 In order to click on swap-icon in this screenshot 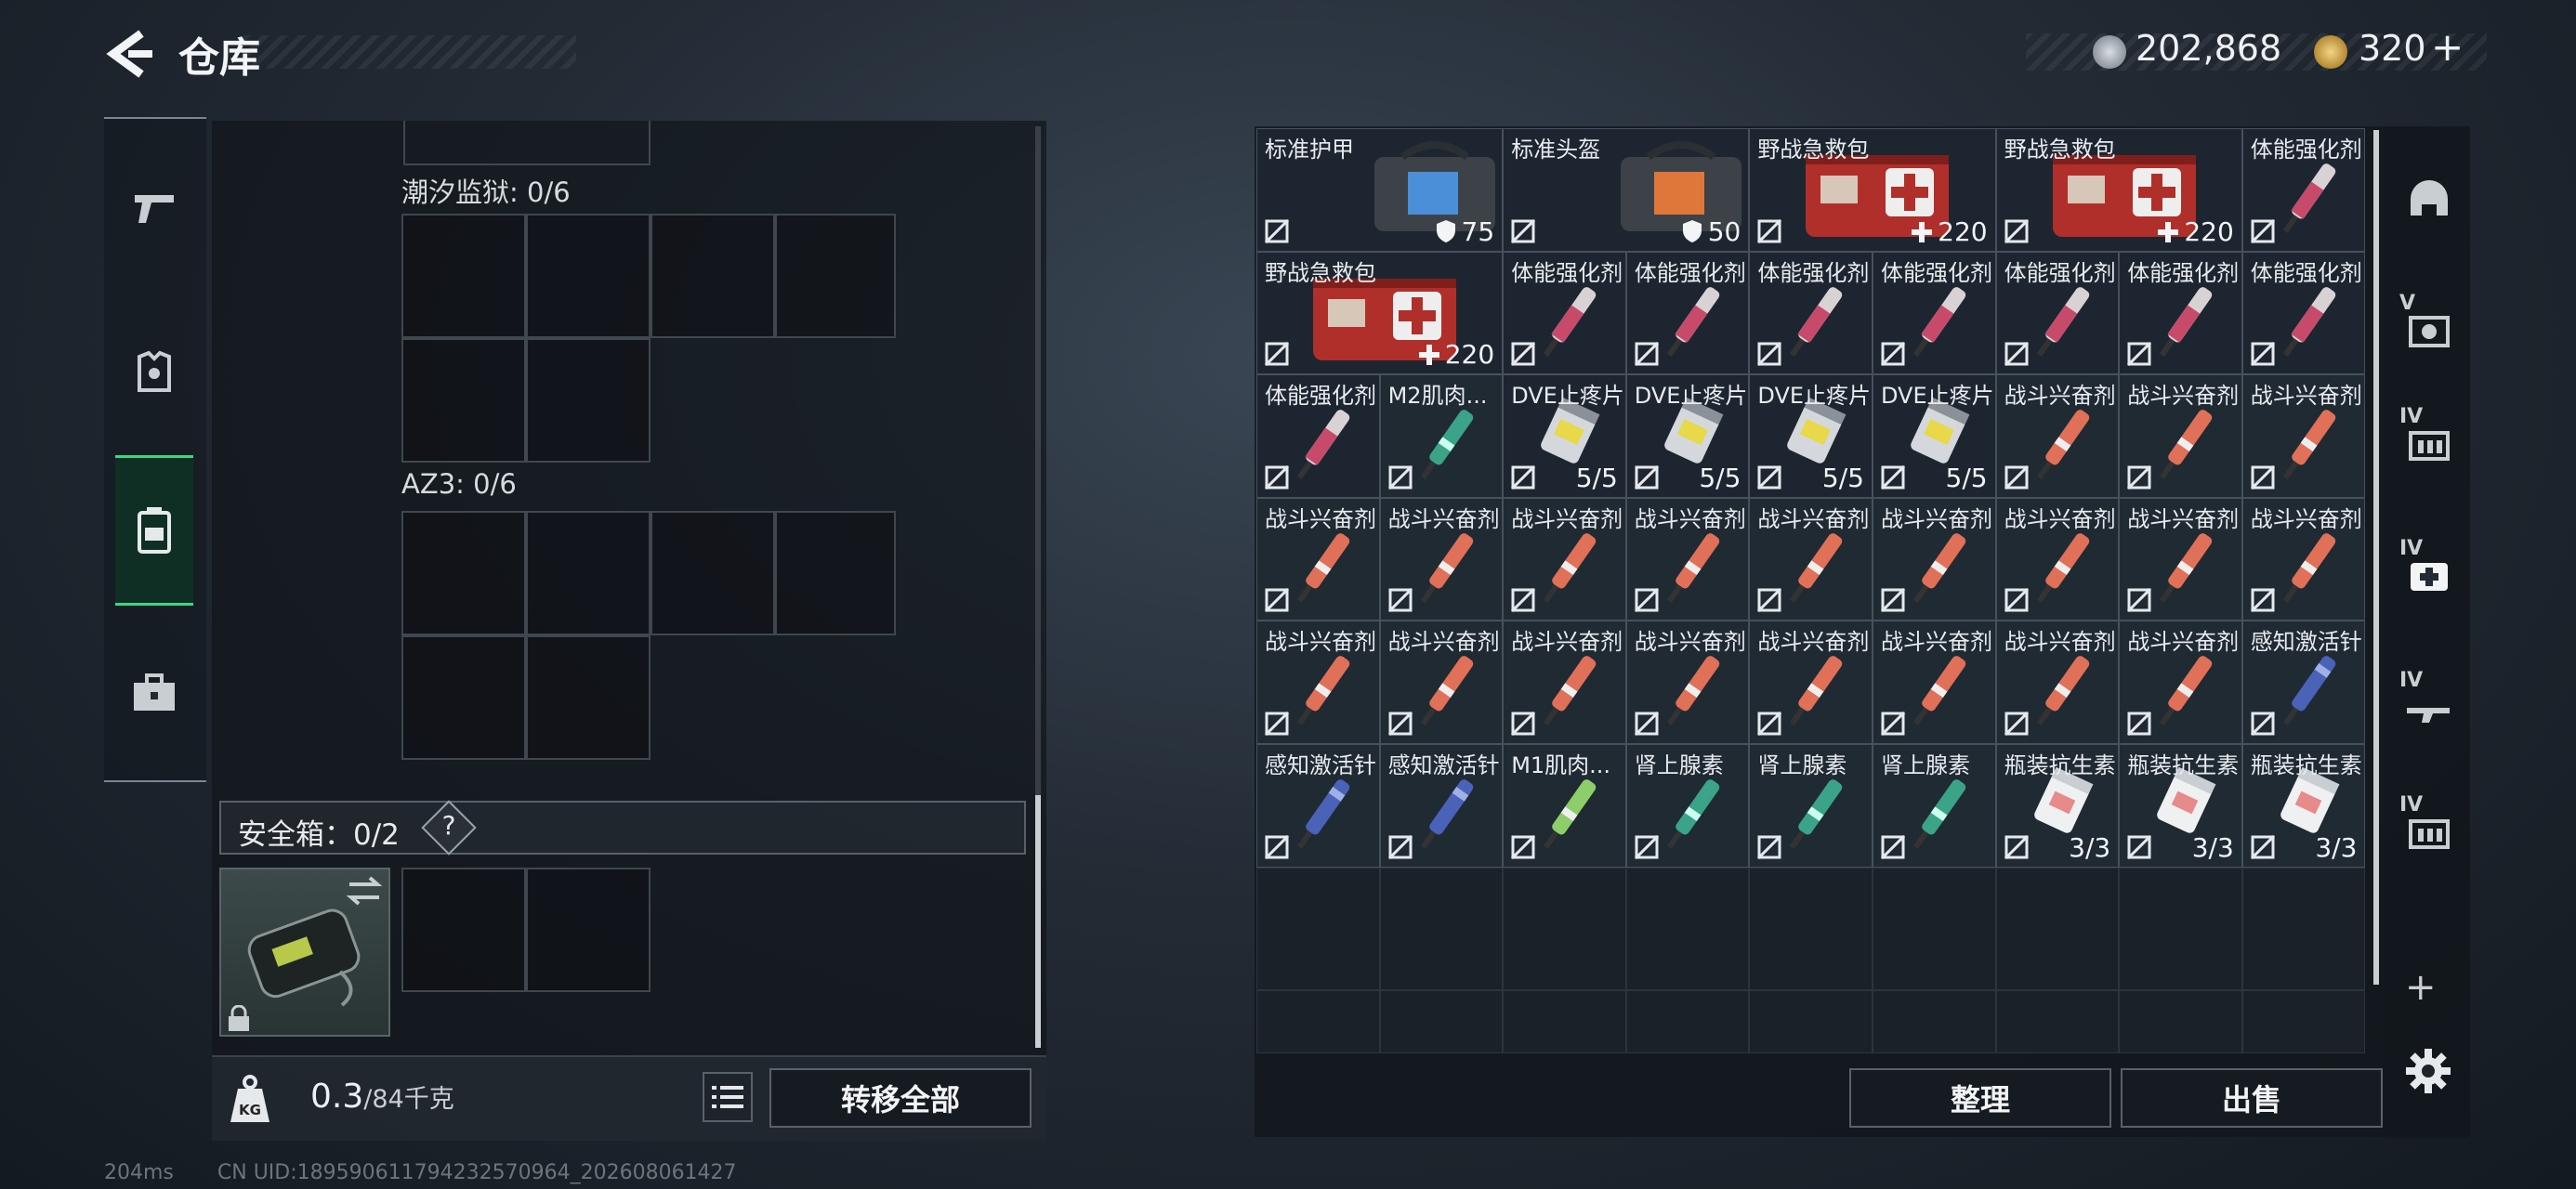, I will do `click(364, 891)`.